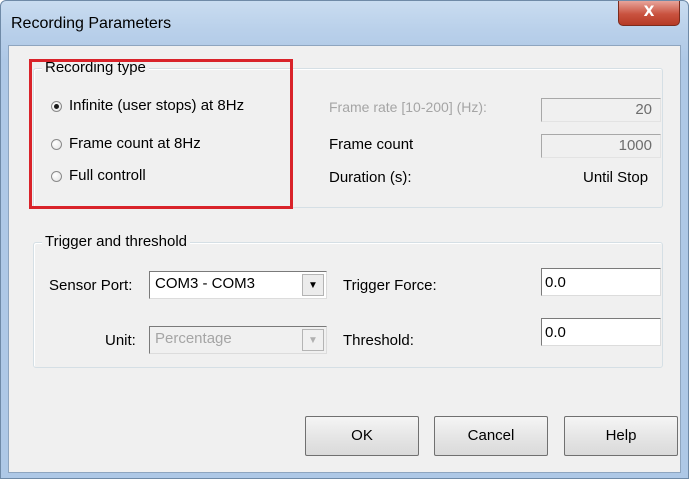  I want to click on window-title: Recording Parameters, so click(91, 23).